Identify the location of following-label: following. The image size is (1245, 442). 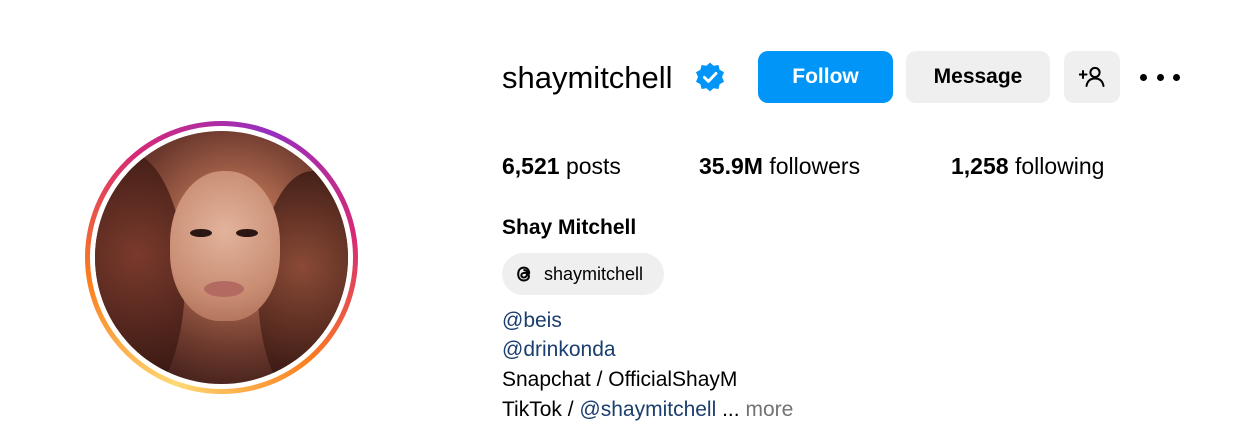
(1059, 166).